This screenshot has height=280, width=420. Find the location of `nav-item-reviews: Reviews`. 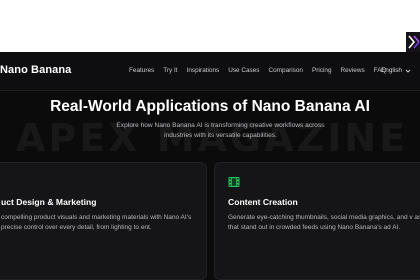

nav-item-reviews: Reviews is located at coordinates (353, 70).